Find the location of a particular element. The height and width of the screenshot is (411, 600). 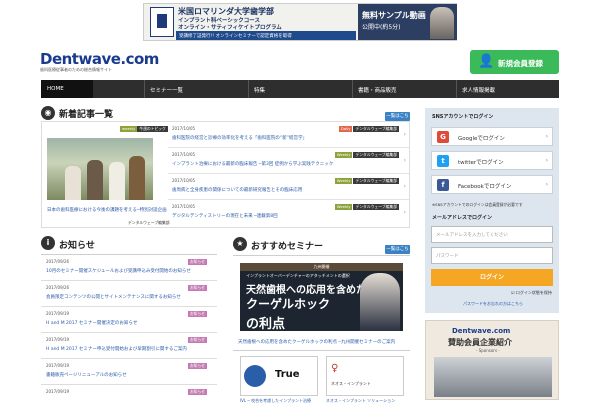

seminar-caption: 天然歯根への応用を含めたクーゲルホックの利点 ─九州開催セミナーのご案内 is located at coordinates (316, 342).